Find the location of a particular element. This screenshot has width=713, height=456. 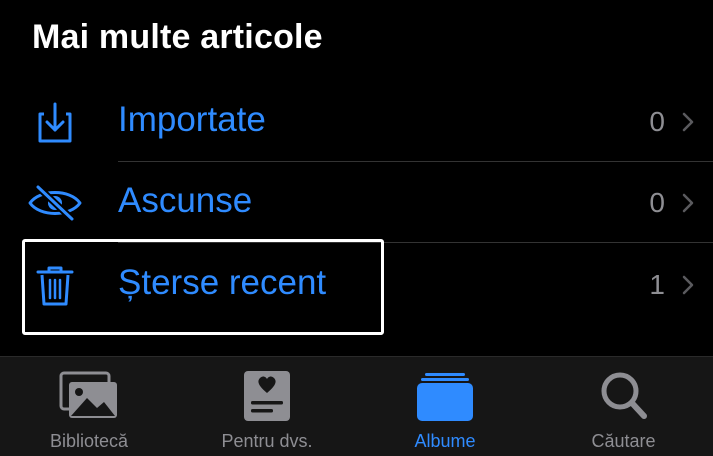

row-divider is located at coordinates (415, 161).